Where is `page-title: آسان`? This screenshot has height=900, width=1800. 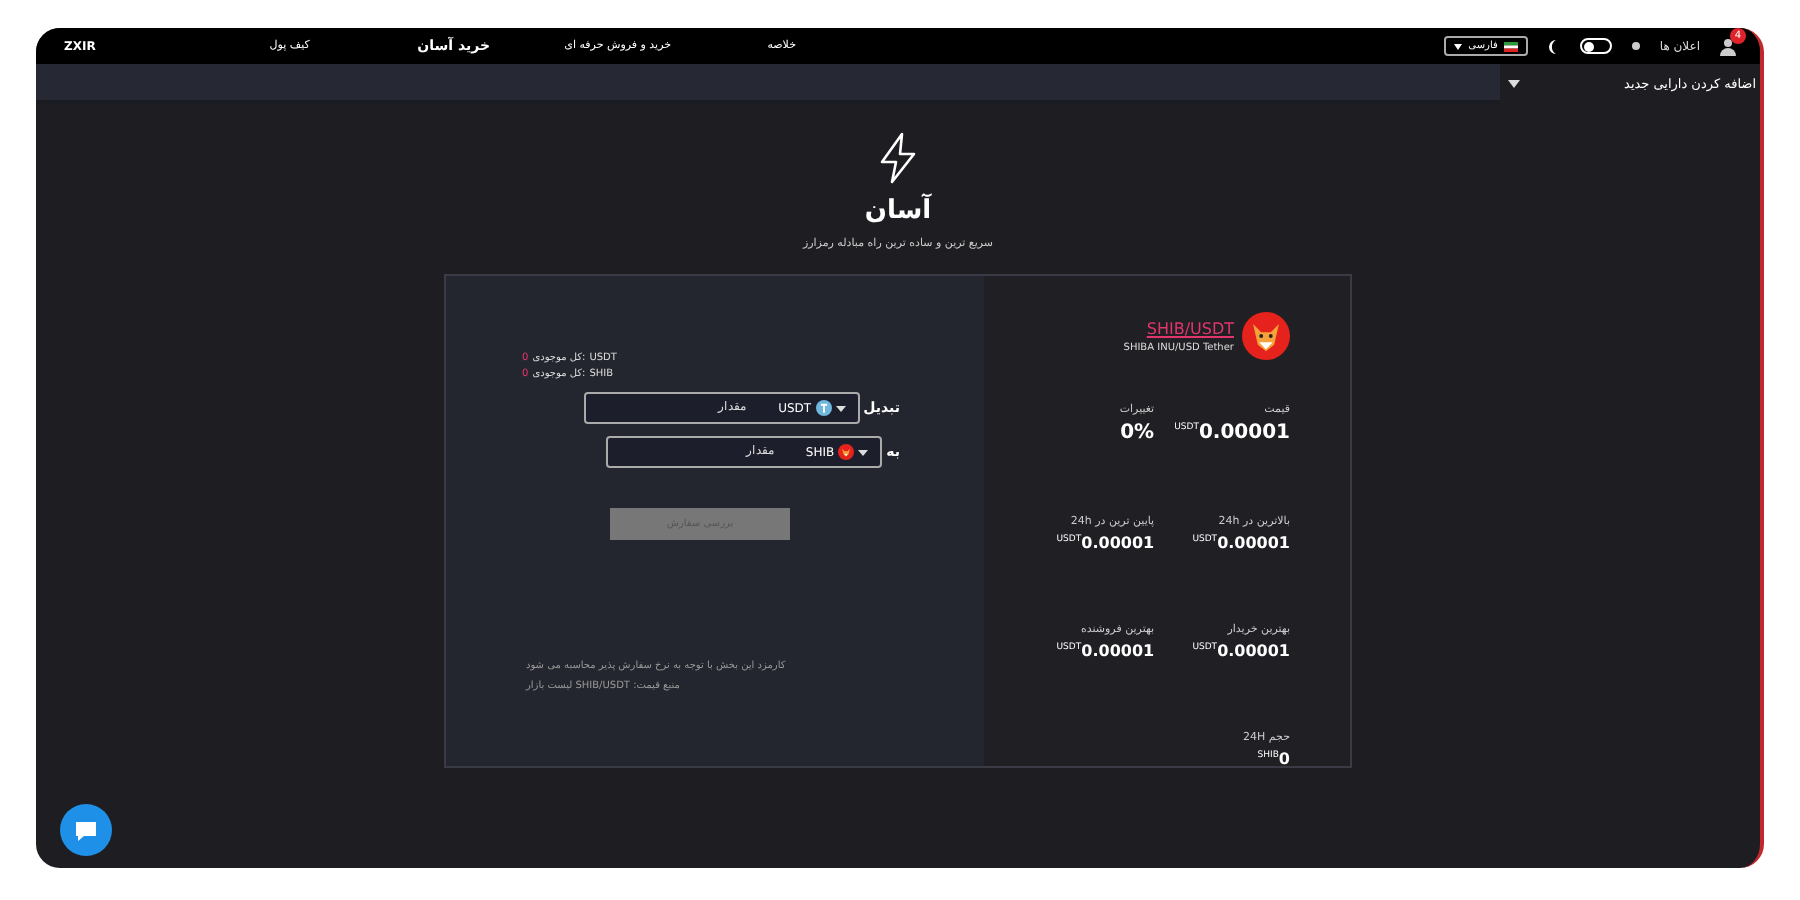 page-title: آسان is located at coordinates (898, 211).